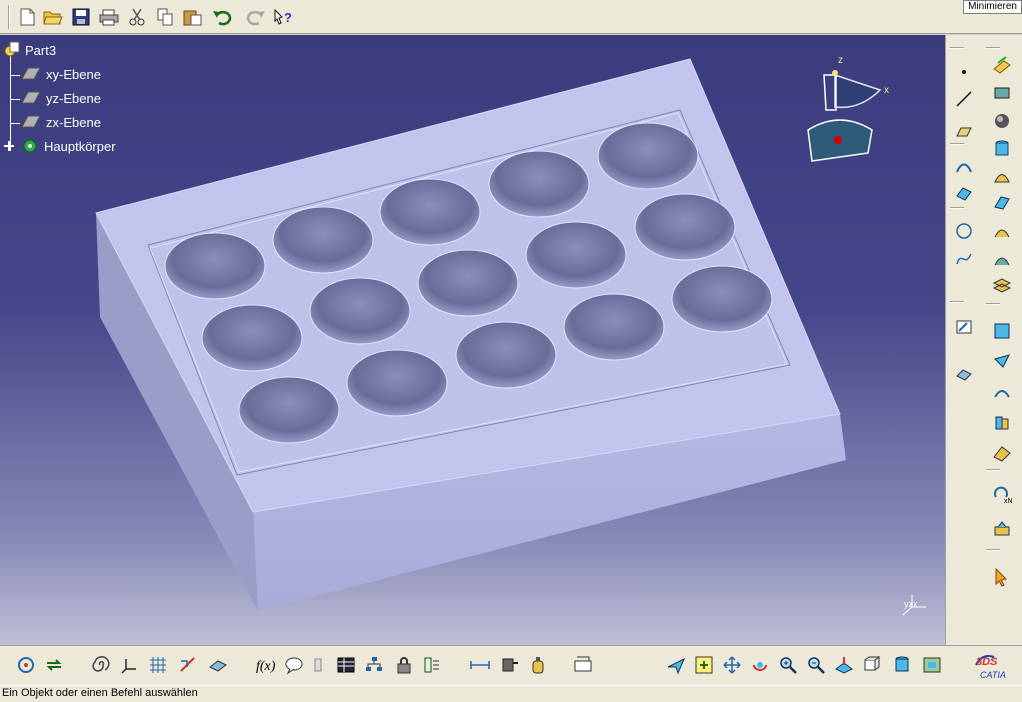 Image resolution: width=1022 pixels, height=702 pixels. Describe the element at coordinates (54, 665) in the screenshot. I see `update-icon` at that location.